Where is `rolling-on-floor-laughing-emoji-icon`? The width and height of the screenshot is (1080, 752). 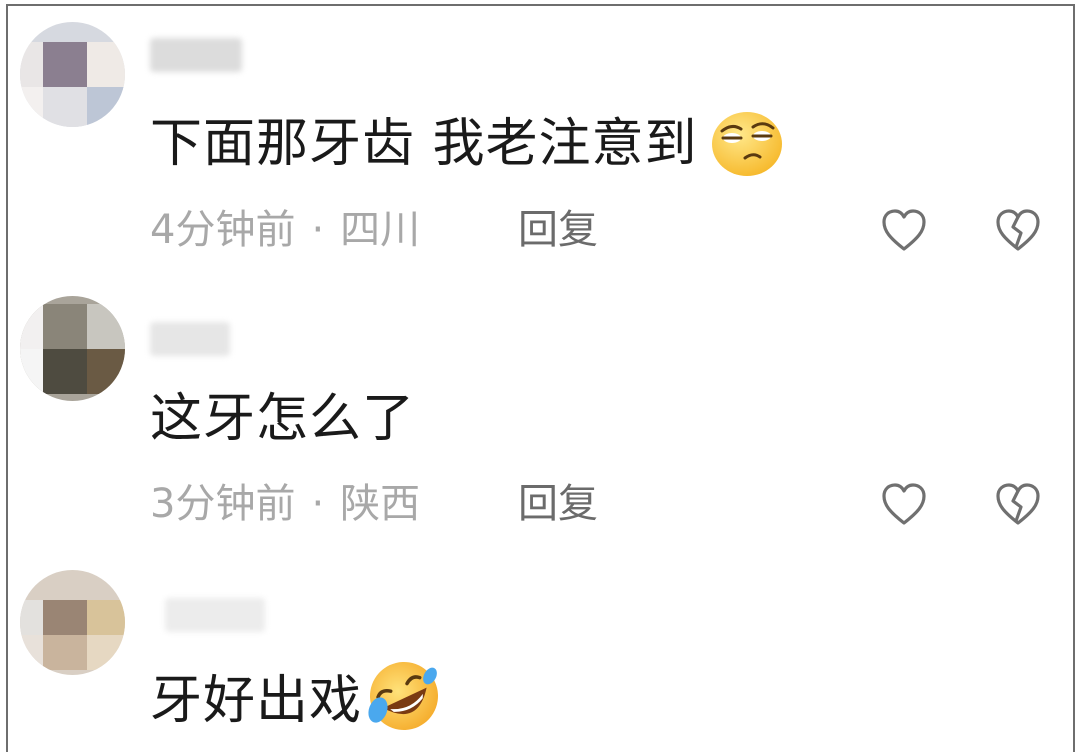 rolling-on-floor-laughing-emoji-icon is located at coordinates (403, 696).